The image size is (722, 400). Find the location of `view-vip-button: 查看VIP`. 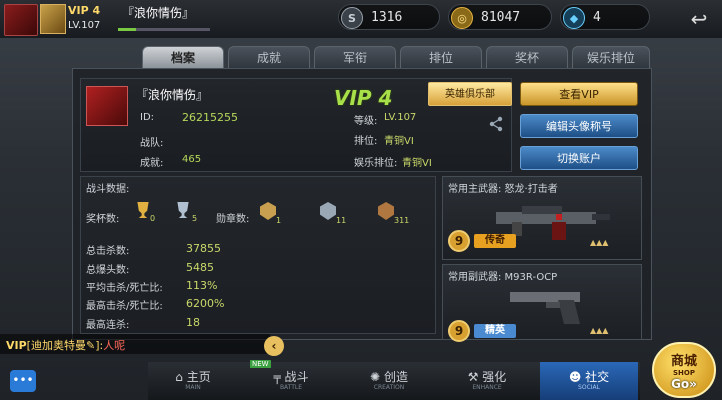

view-vip-button: 查看VIP is located at coordinates (579, 94).